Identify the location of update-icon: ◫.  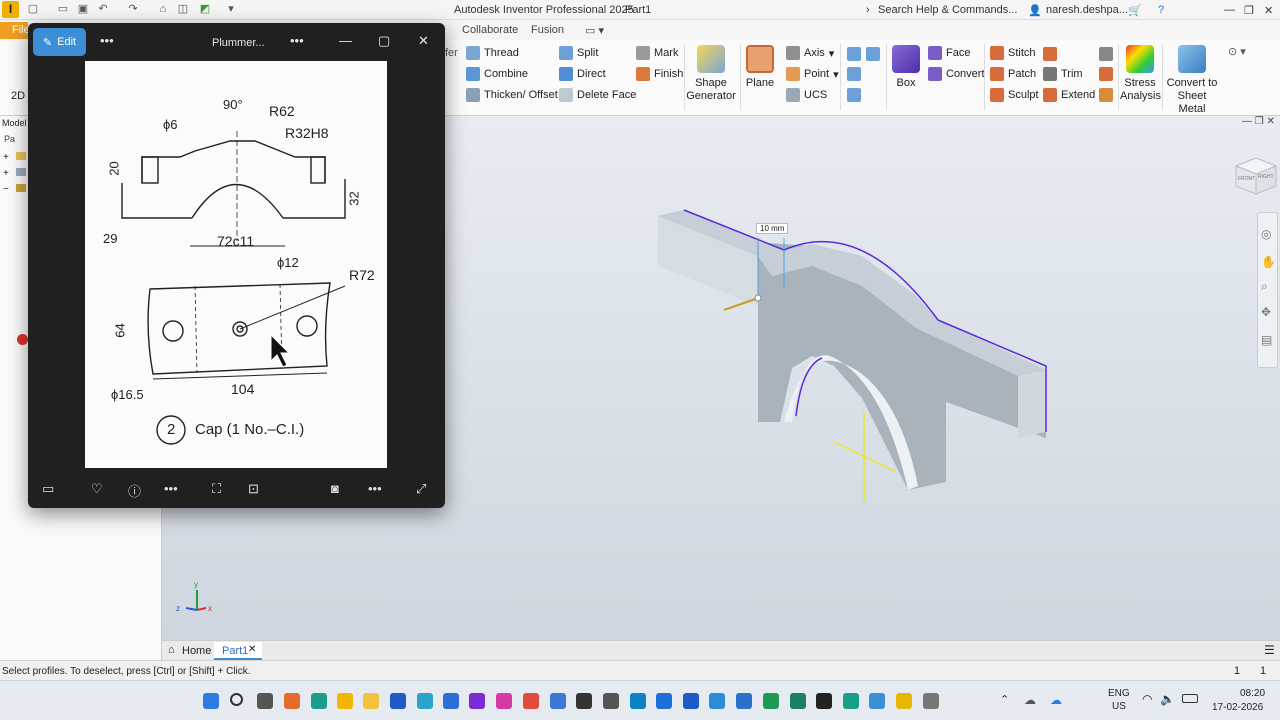
(183, 9).